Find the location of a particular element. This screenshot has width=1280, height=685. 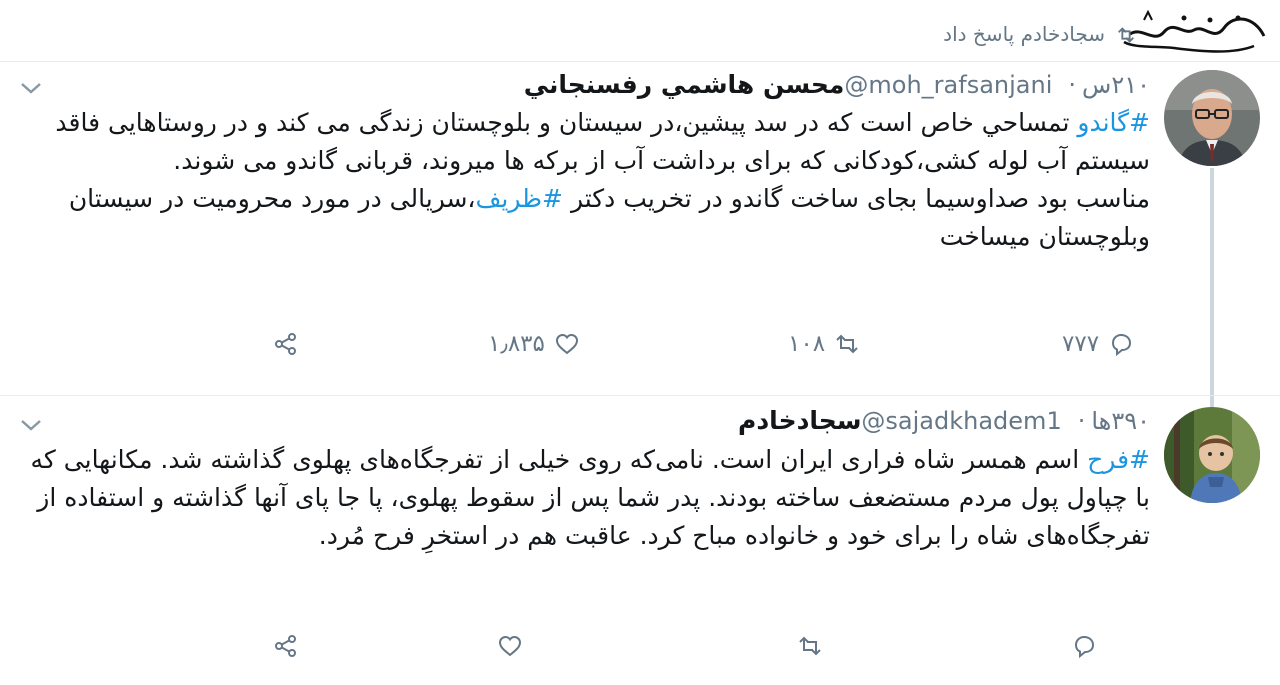

retweet-button is located at coordinates (806, 646).